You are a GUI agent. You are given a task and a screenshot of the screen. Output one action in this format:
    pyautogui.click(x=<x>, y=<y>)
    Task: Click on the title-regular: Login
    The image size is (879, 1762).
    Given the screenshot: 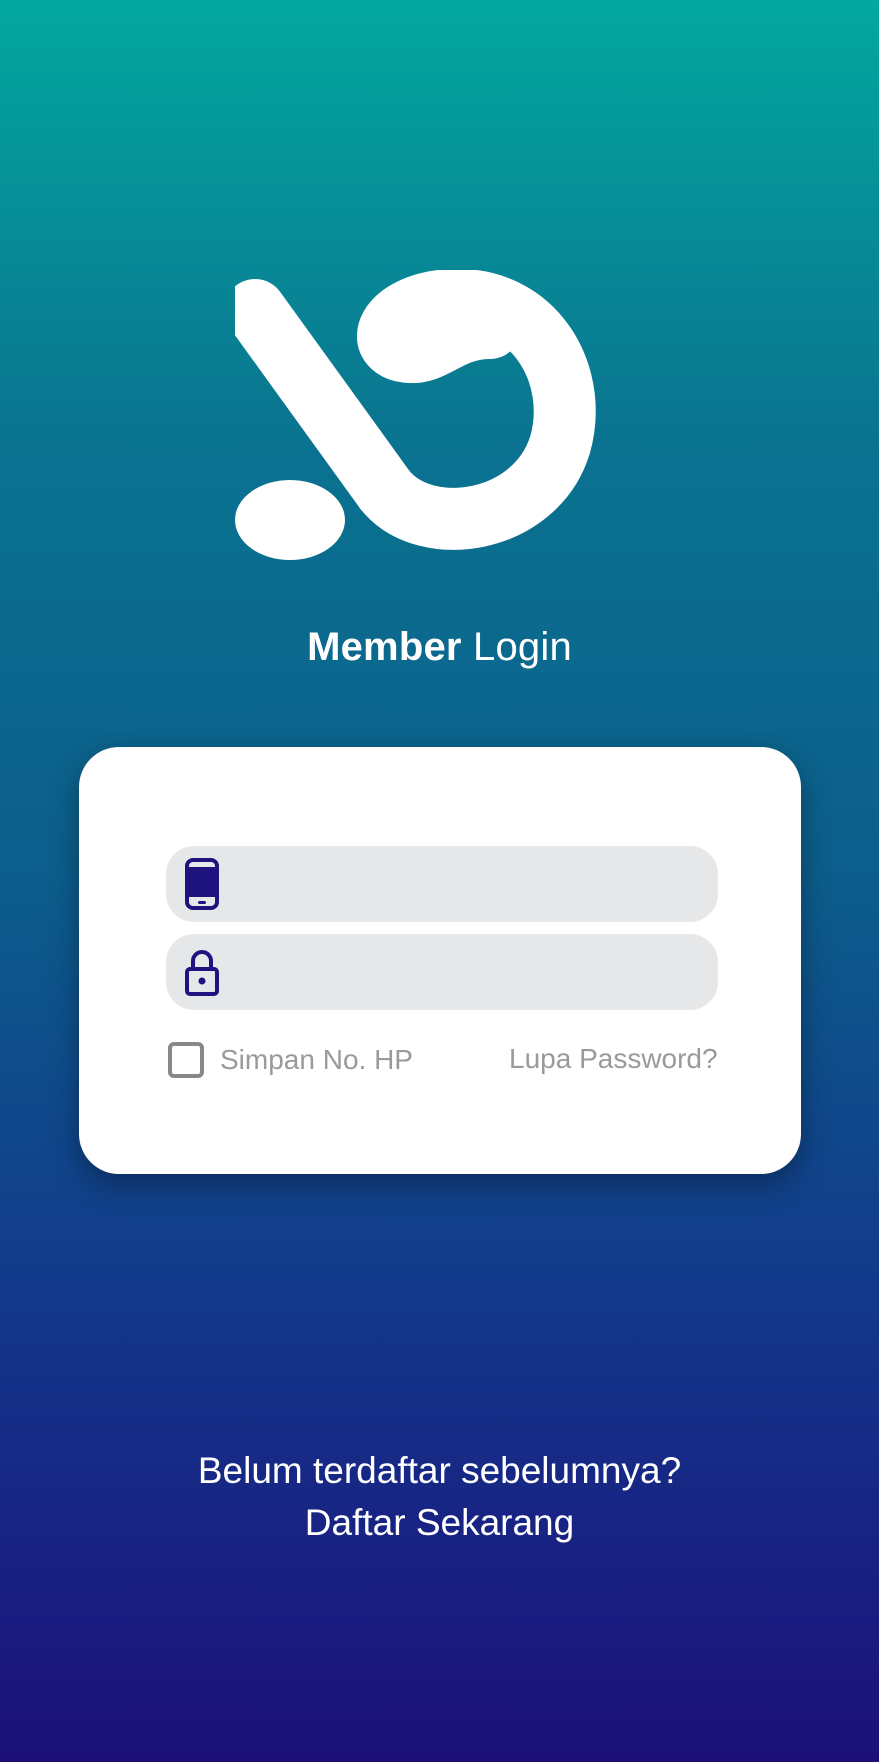 What is the action you would take?
    pyautogui.click(x=522, y=647)
    